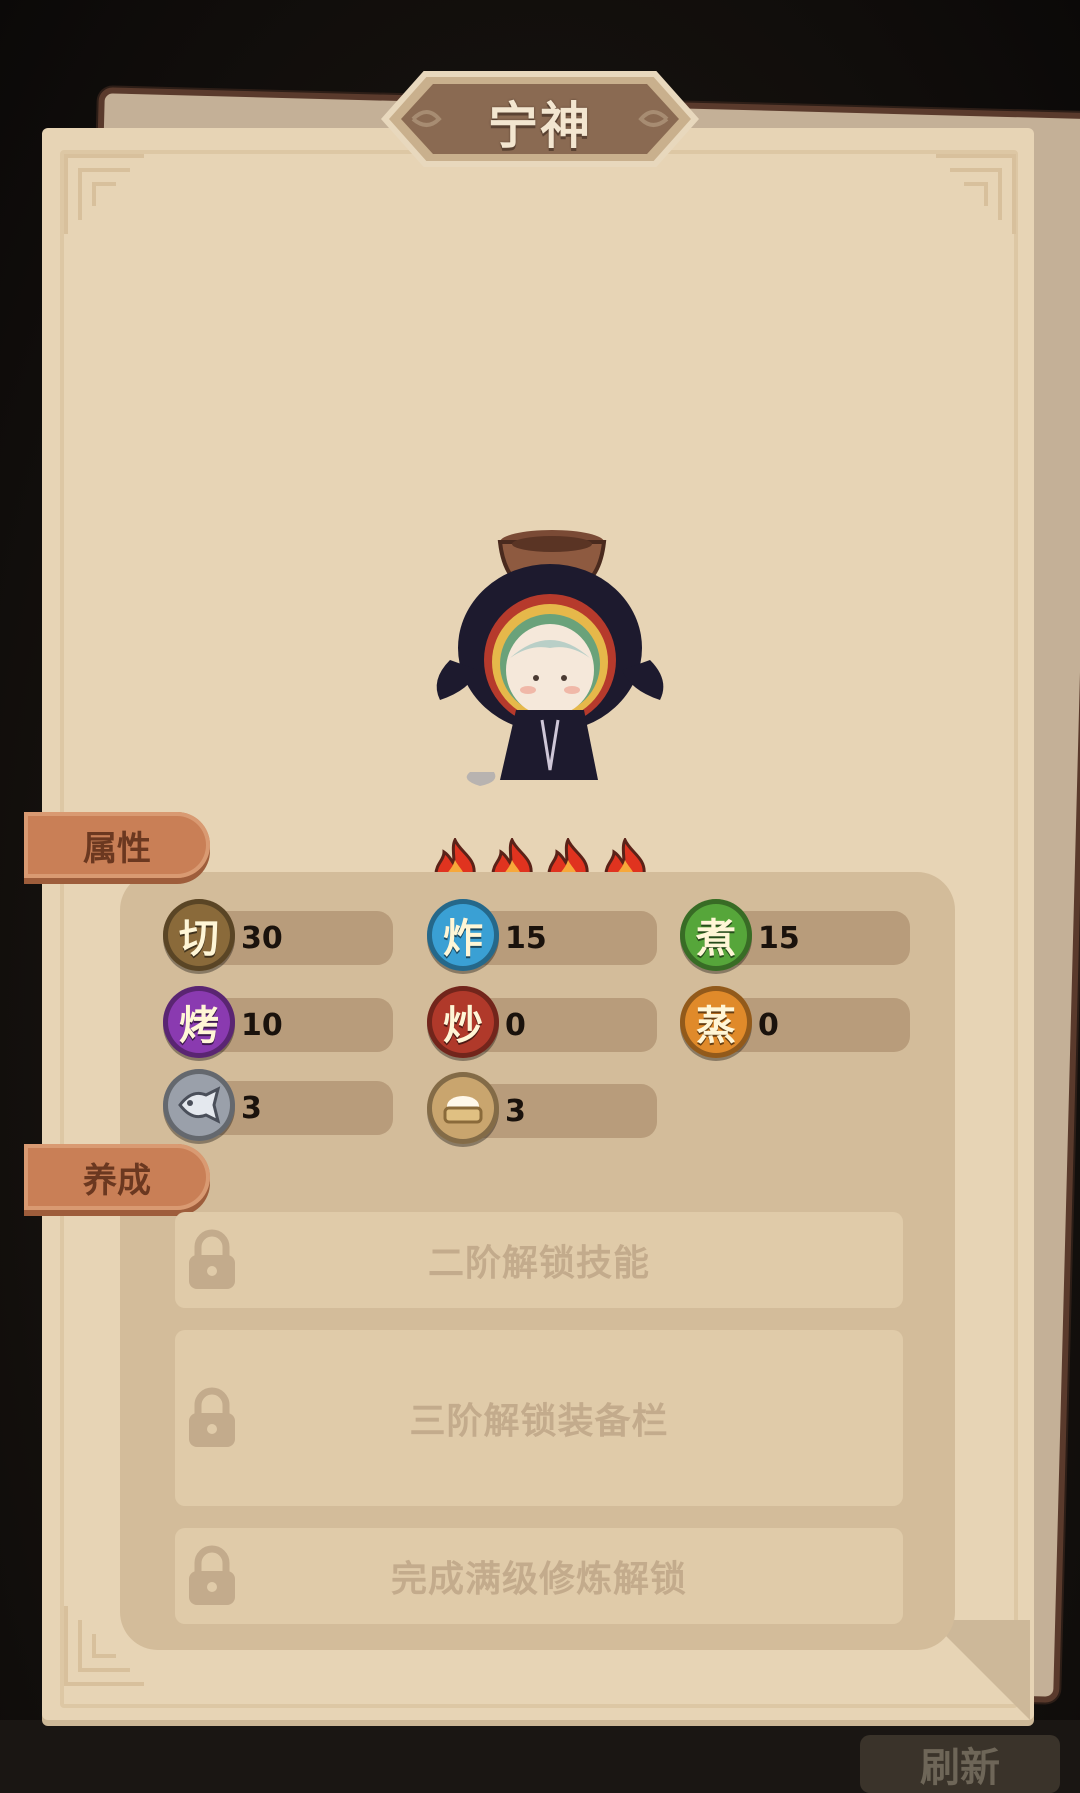  What do you see at coordinates (262, 938) in the screenshot?
I see `stat-value: 30` at bounding box center [262, 938].